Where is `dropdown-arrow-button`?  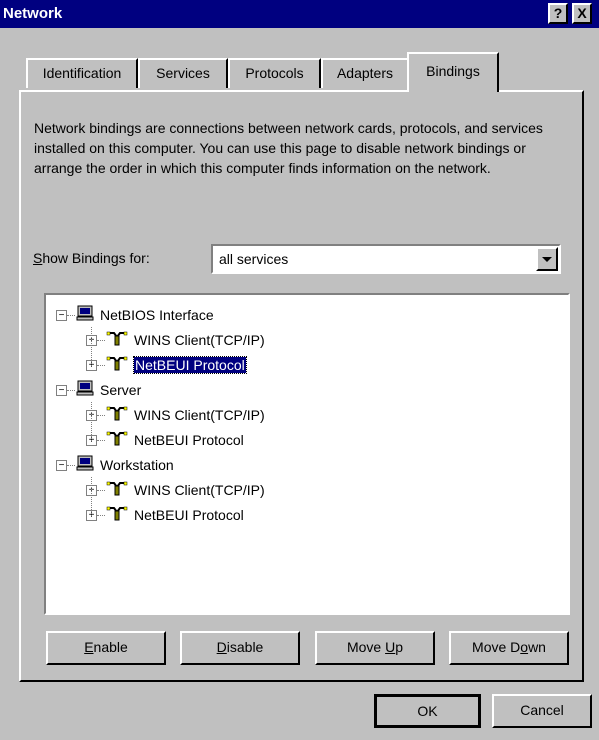
dropdown-arrow-button is located at coordinates (547, 259).